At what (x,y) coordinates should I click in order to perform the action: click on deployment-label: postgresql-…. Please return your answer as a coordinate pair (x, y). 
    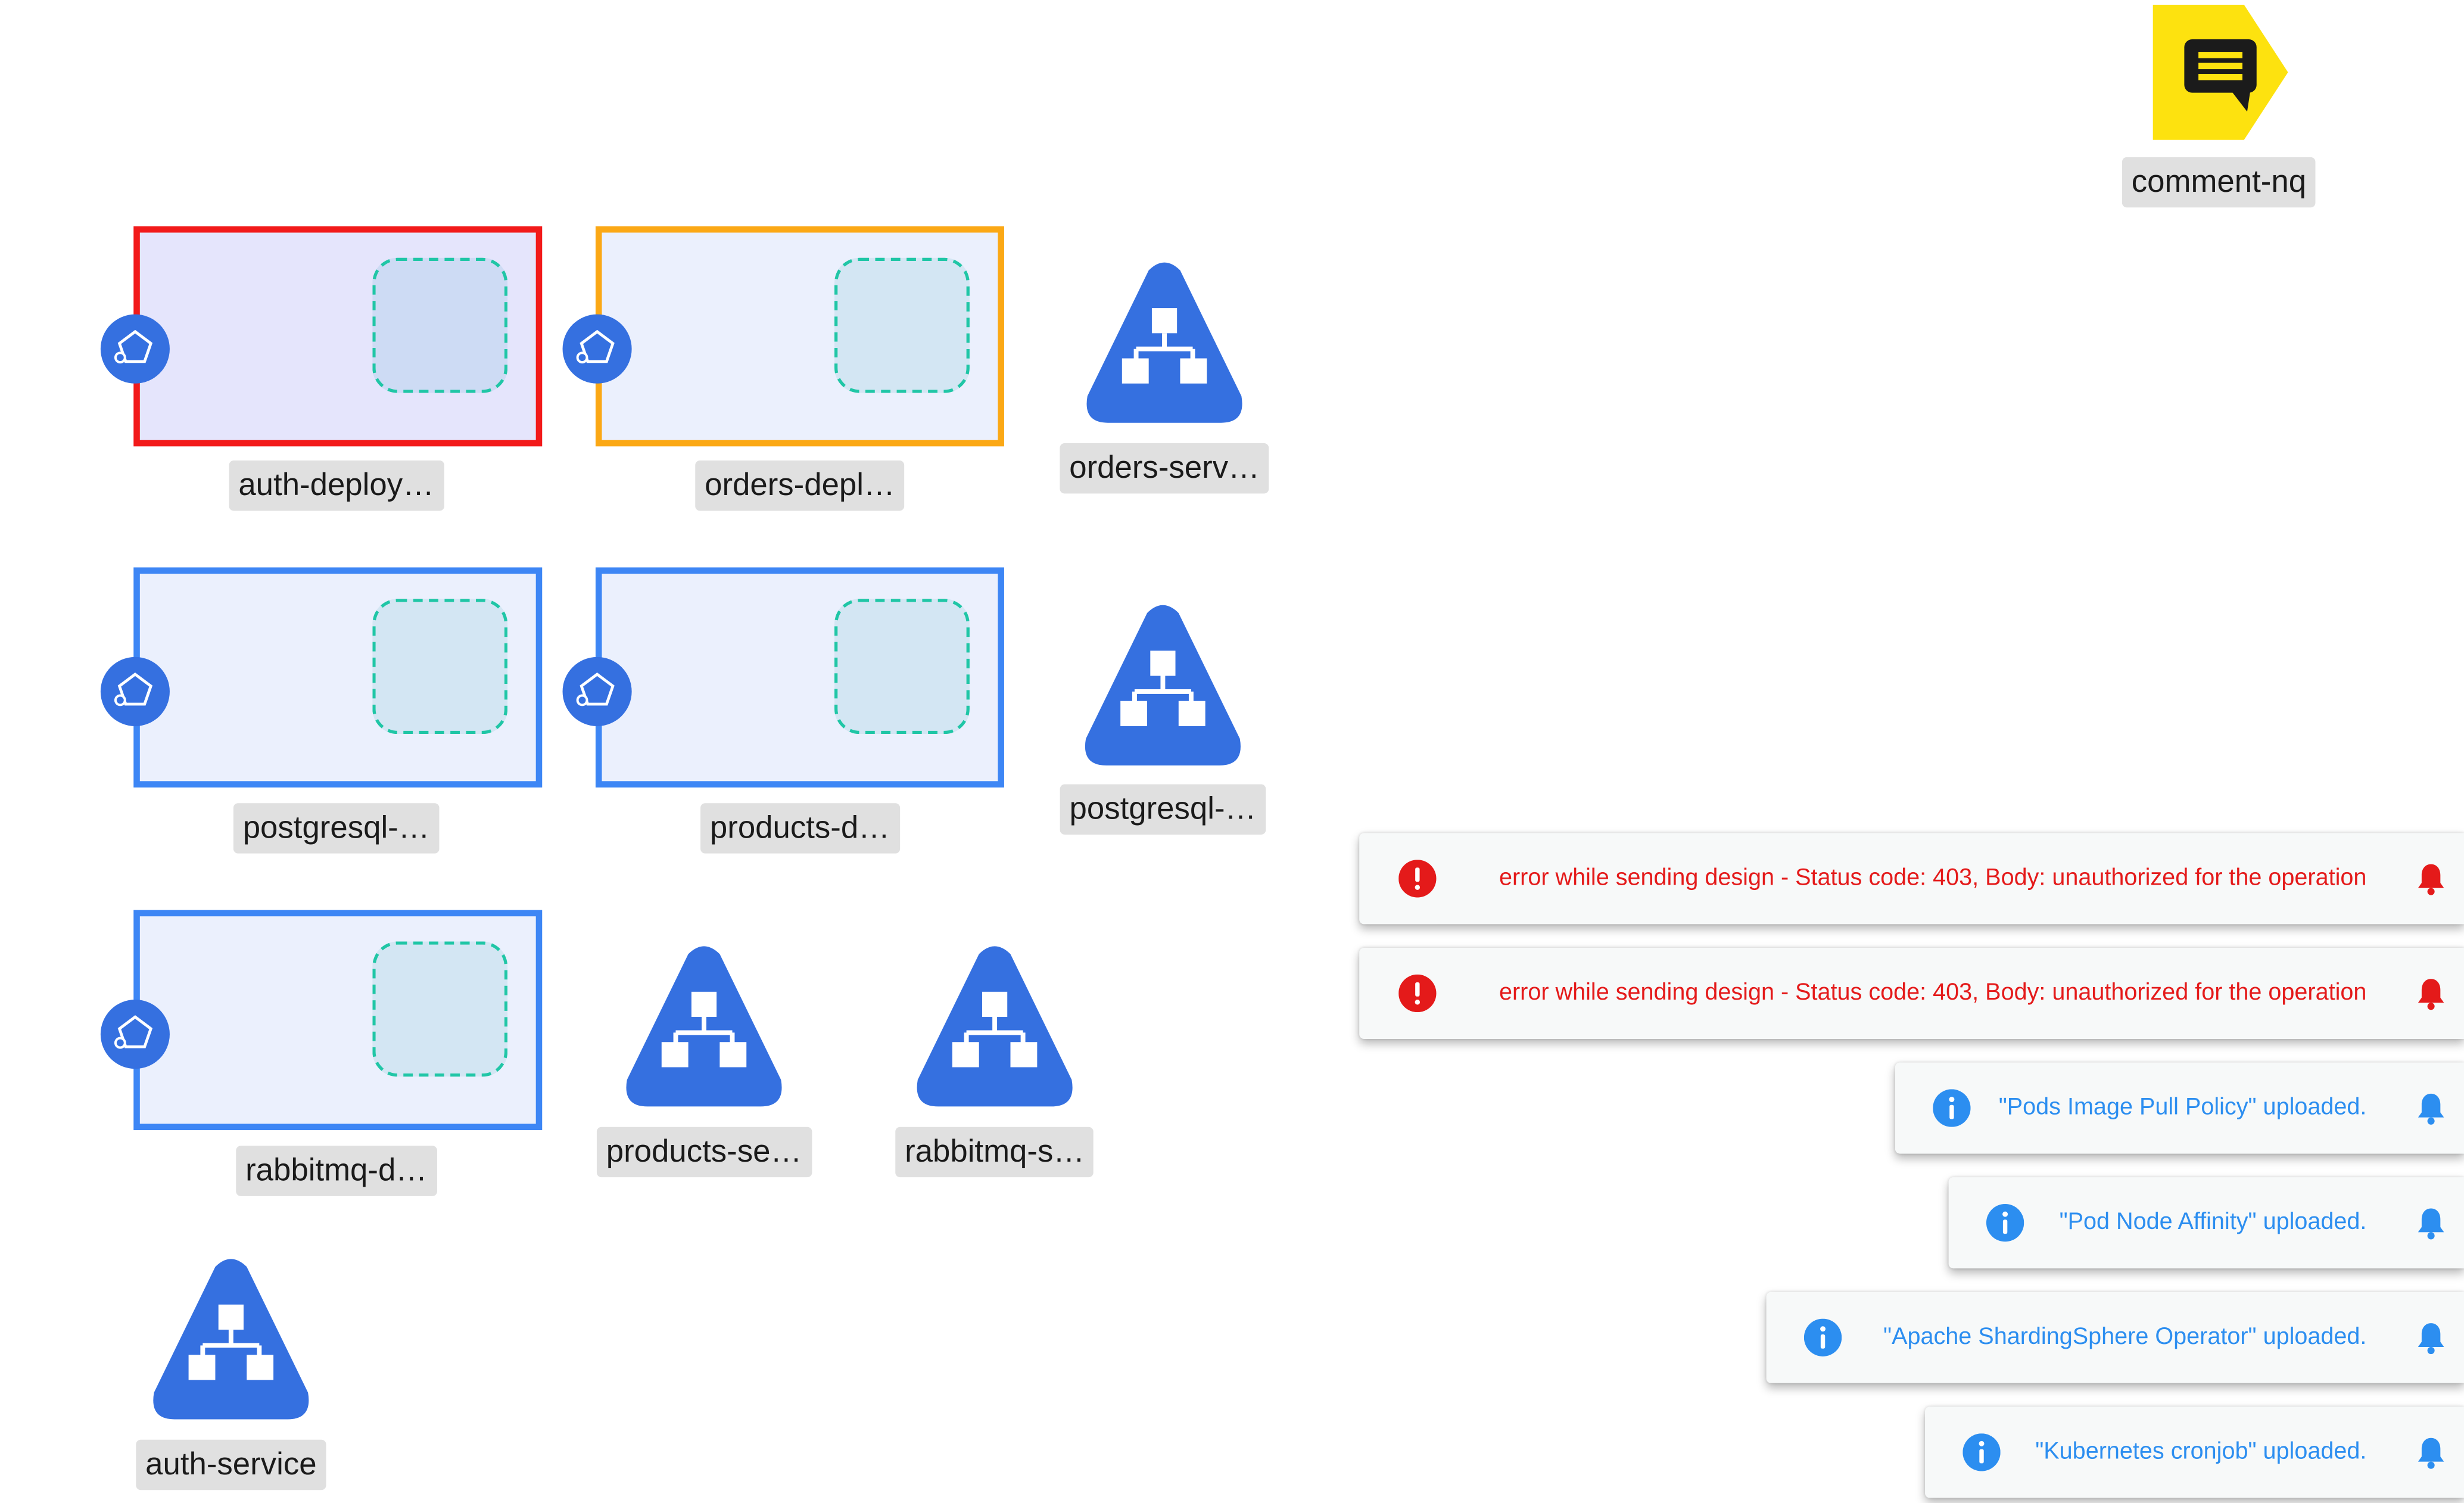
    Looking at the image, I should click on (336, 828).